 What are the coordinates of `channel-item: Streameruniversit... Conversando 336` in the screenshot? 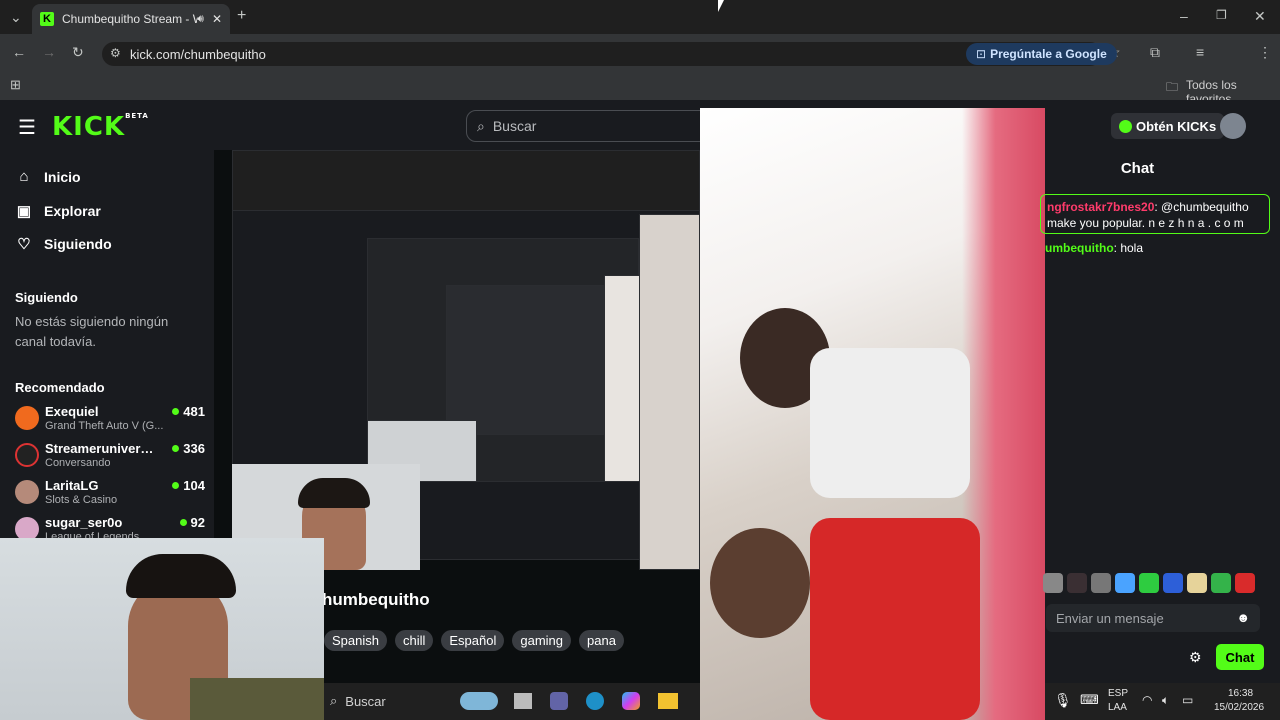 It's located at (110, 457).